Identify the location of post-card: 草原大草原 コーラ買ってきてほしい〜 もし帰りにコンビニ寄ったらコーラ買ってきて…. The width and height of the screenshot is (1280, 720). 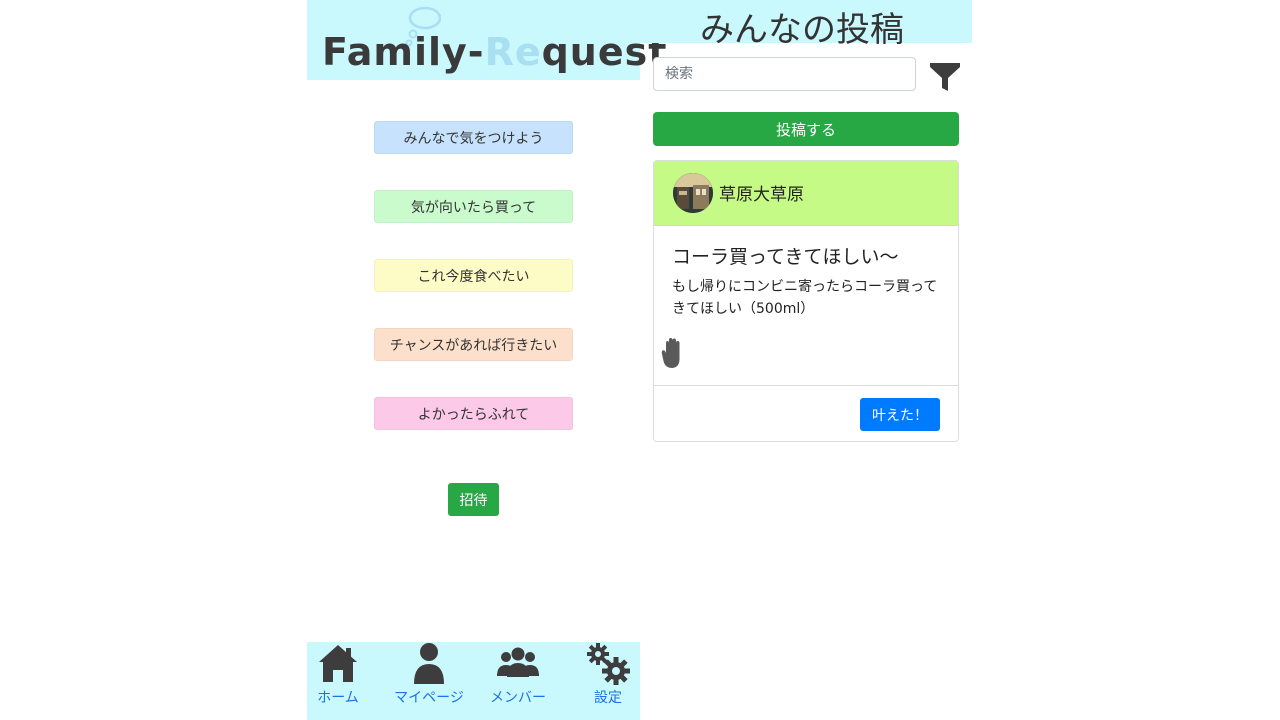
(806, 301).